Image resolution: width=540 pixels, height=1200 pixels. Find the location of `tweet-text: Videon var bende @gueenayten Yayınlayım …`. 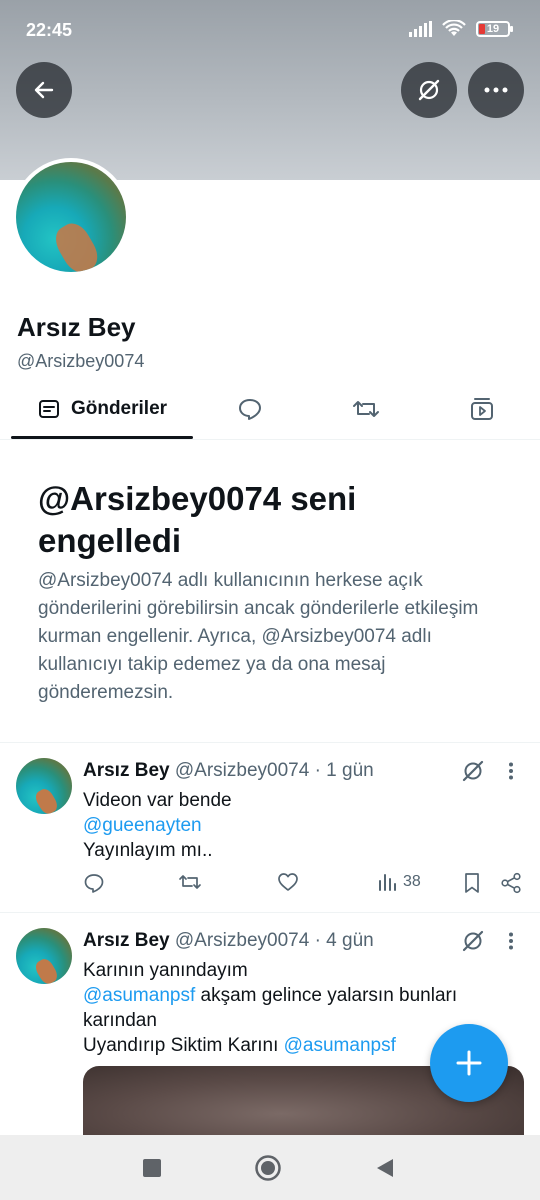

tweet-text: Videon var bende @gueenayten Yayınlayım … is located at coordinates (293, 825).